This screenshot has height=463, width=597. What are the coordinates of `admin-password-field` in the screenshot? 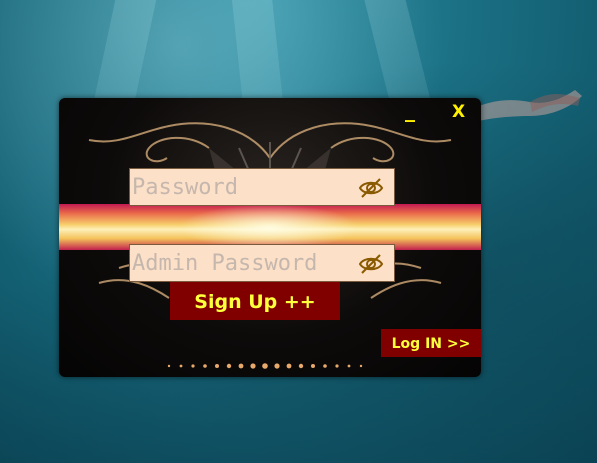 It's located at (262, 263).